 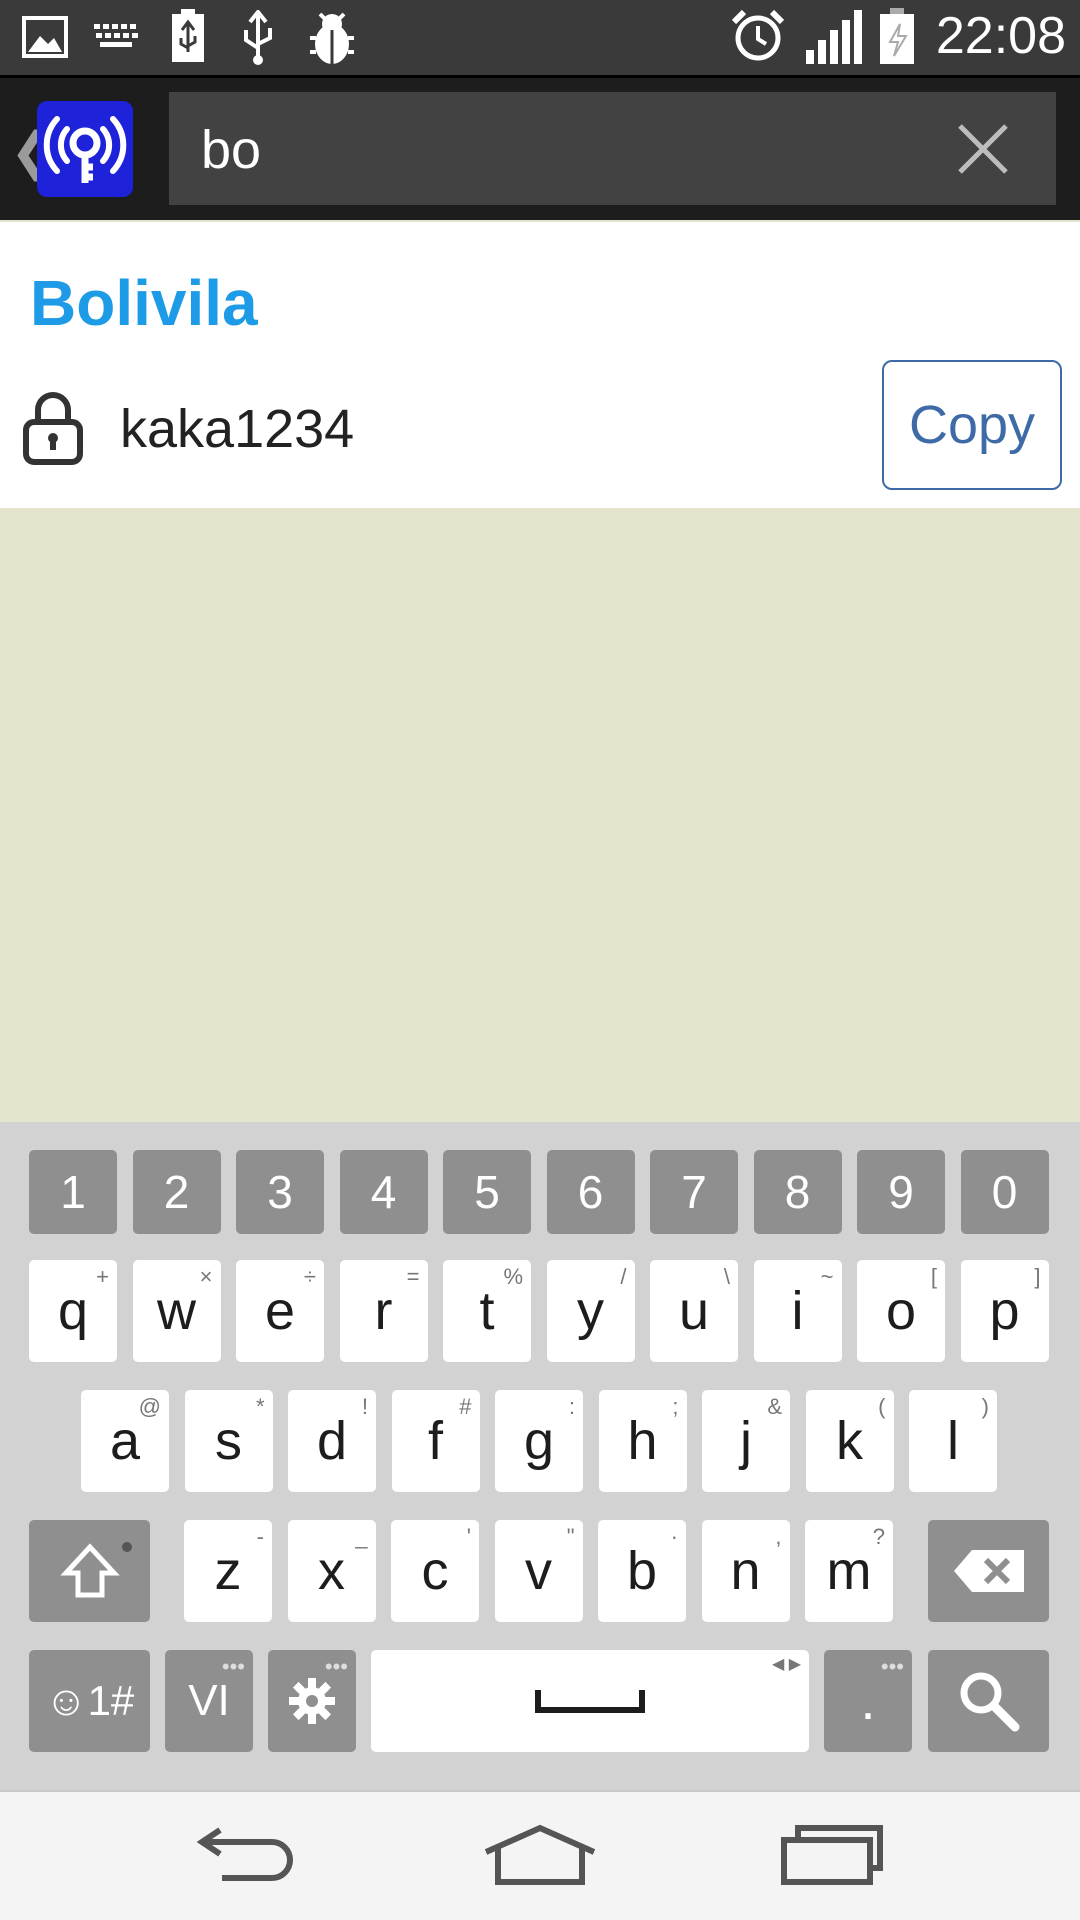 I want to click on key-secondary-label: ?, so click(x=878, y=1536).